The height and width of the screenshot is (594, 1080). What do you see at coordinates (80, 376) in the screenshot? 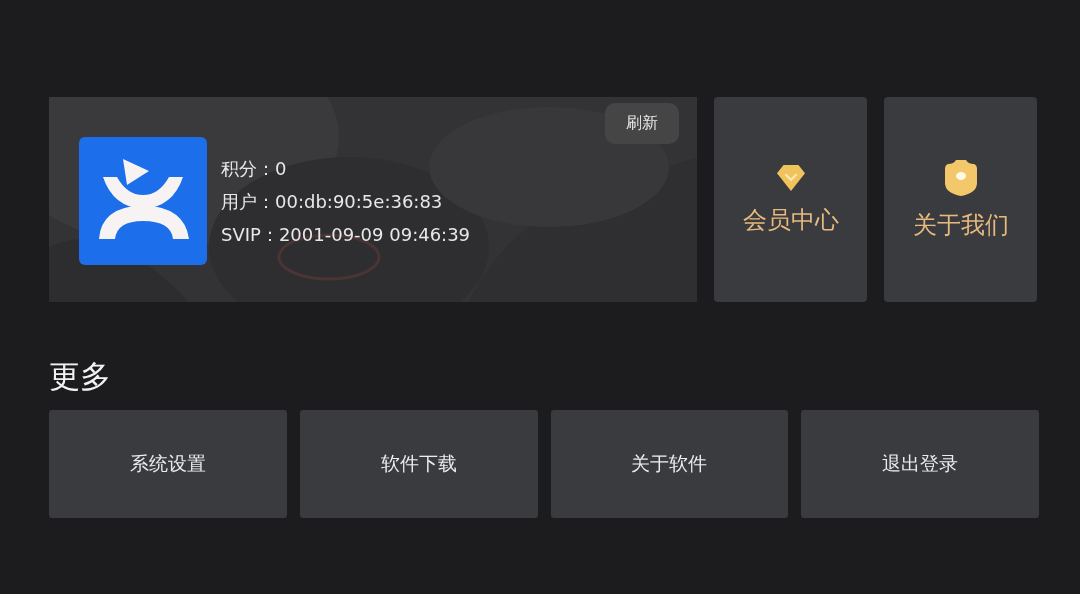
I see `section-title: 更多` at bounding box center [80, 376].